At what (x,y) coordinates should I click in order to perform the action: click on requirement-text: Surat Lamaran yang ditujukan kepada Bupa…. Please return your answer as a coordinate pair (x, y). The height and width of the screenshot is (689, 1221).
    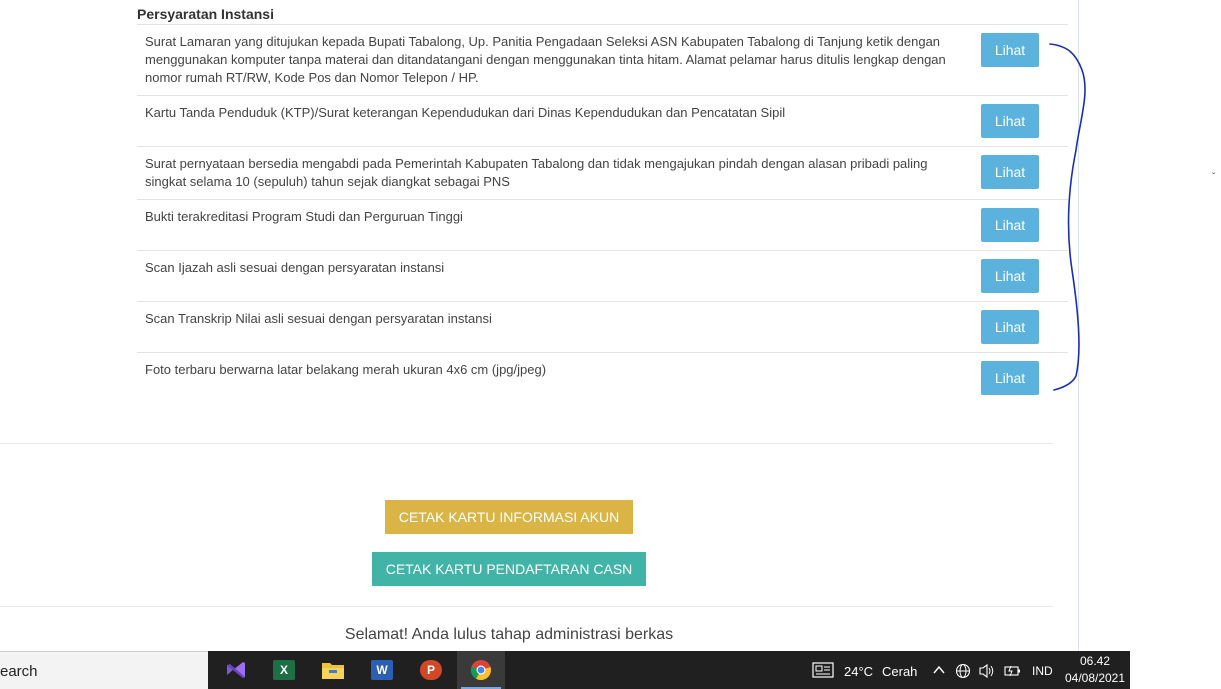
    Looking at the image, I should click on (545, 59).